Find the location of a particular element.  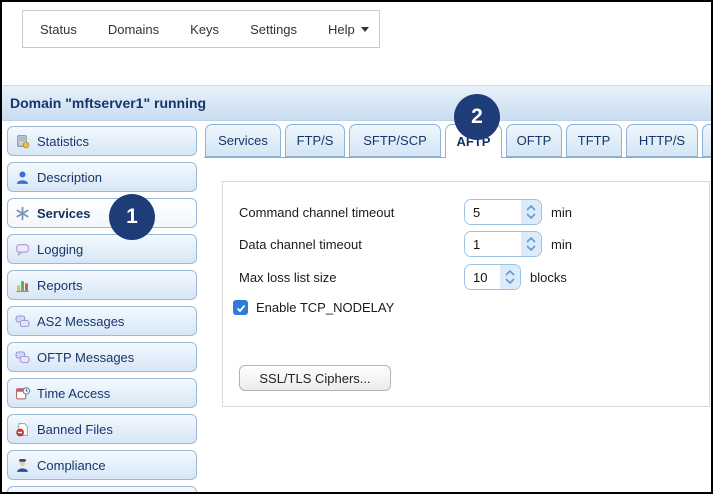

tab-services: Services is located at coordinates (243, 140).